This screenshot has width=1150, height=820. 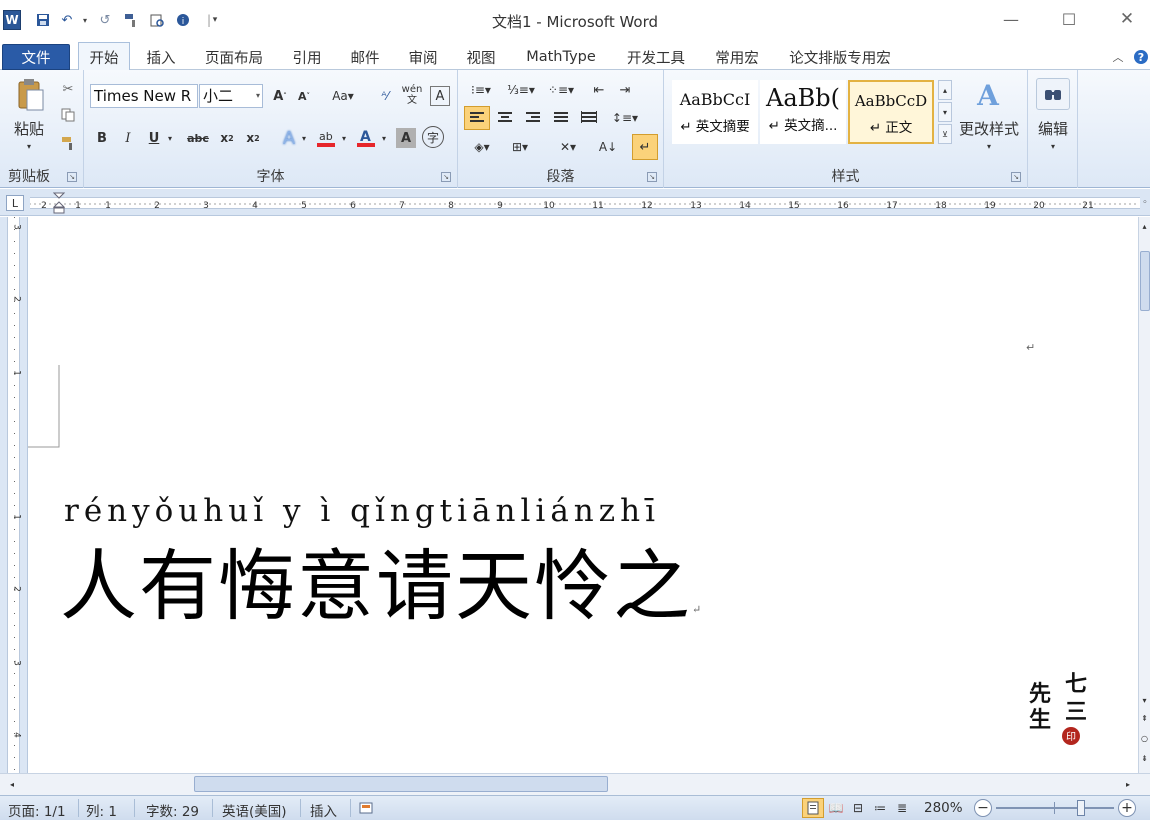 I want to click on borders-icon: ⊞▾, so click(x=520, y=147).